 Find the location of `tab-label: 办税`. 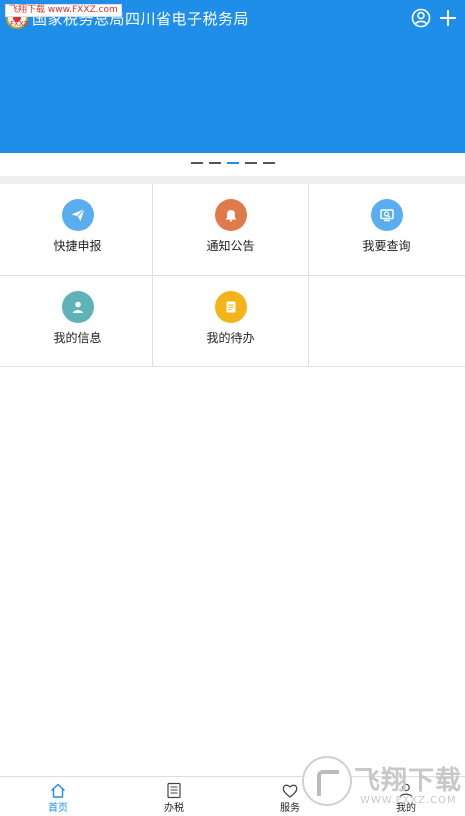

tab-label: 办税 is located at coordinates (174, 808).